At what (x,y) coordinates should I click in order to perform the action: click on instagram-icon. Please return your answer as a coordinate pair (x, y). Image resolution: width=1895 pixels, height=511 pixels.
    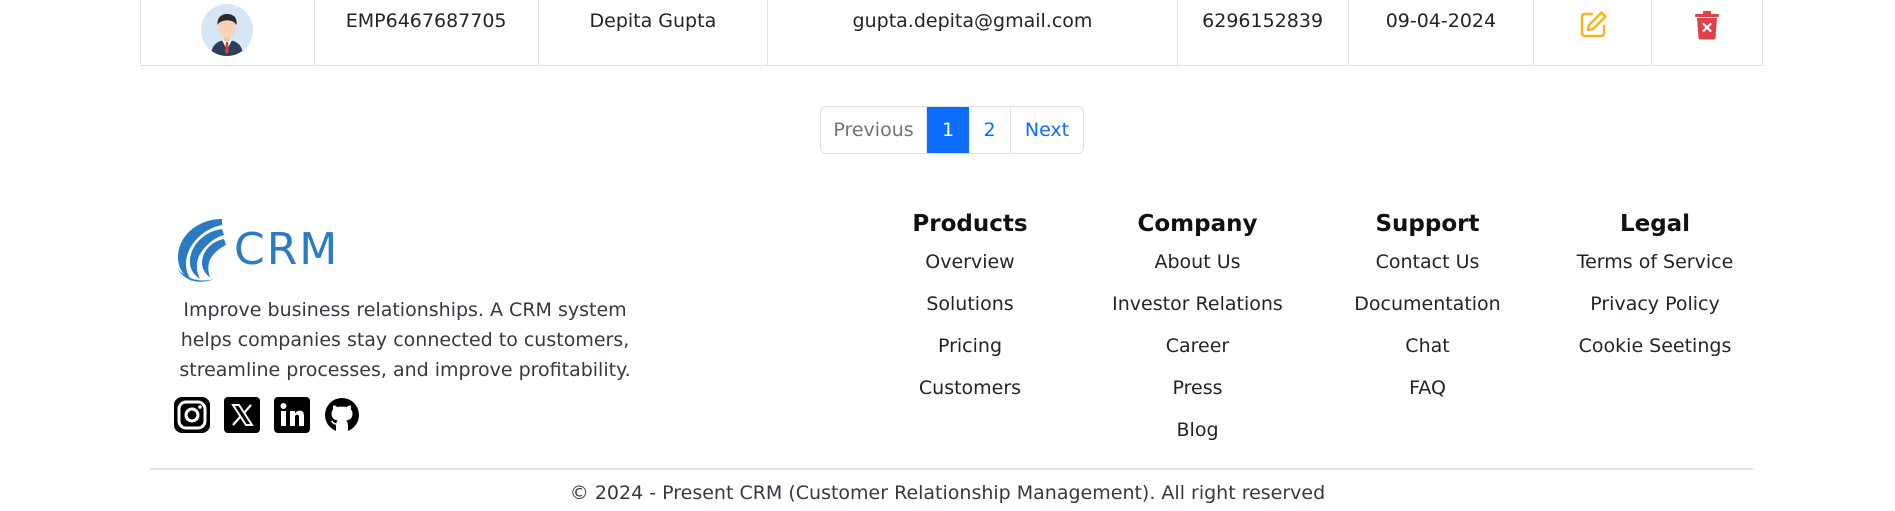
    Looking at the image, I should click on (192, 415).